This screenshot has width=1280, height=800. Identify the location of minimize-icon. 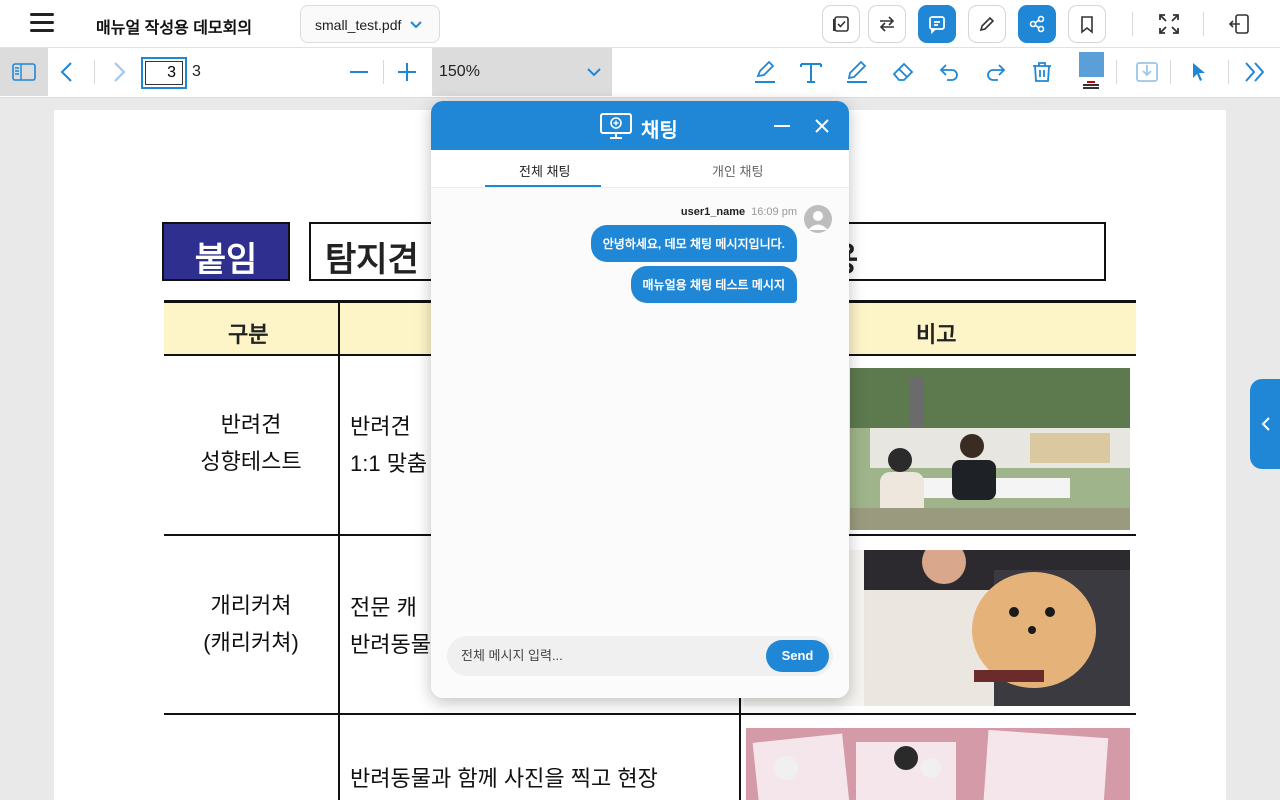
(782, 126).